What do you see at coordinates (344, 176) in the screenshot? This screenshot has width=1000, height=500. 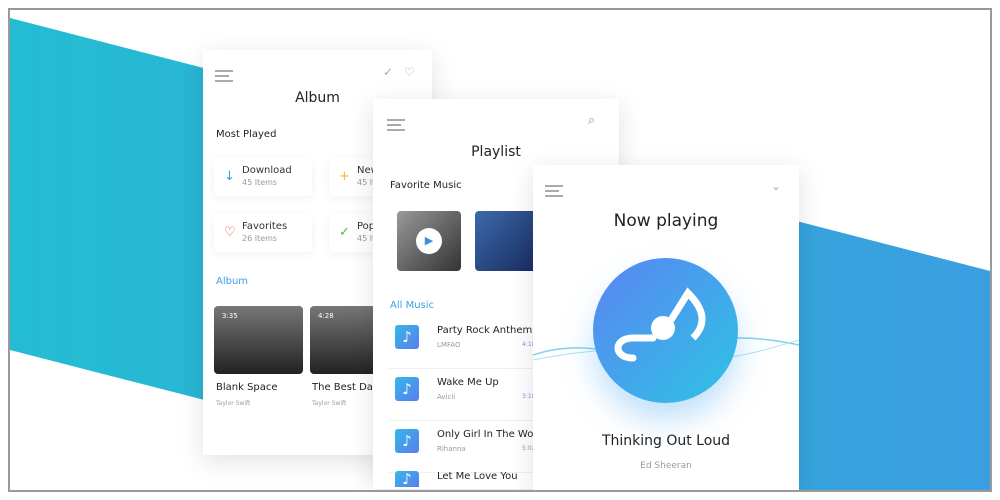 I see `plus-icon: +` at bounding box center [344, 176].